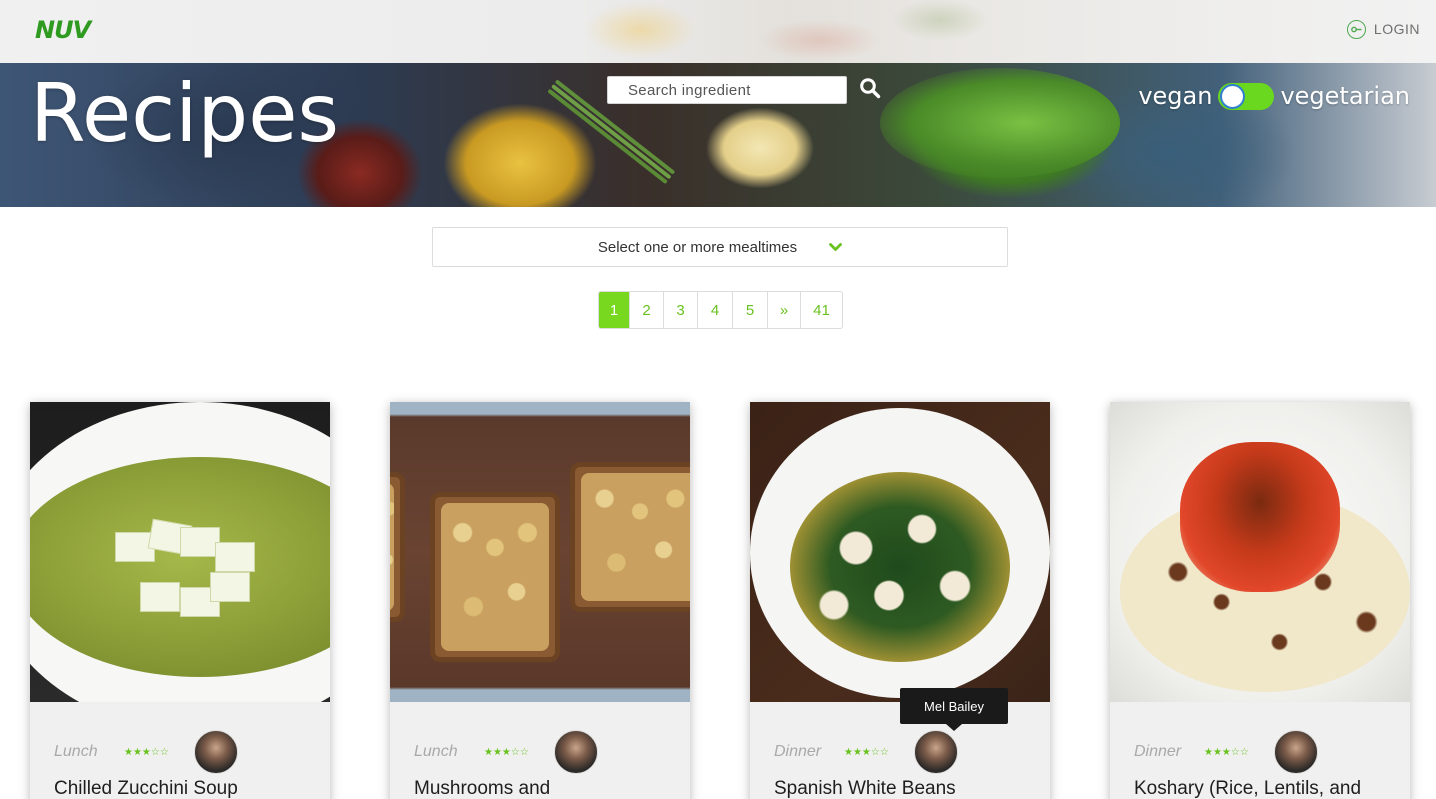  Describe the element at coordinates (1233, 96) in the screenshot. I see `diet-switch-knob` at that location.